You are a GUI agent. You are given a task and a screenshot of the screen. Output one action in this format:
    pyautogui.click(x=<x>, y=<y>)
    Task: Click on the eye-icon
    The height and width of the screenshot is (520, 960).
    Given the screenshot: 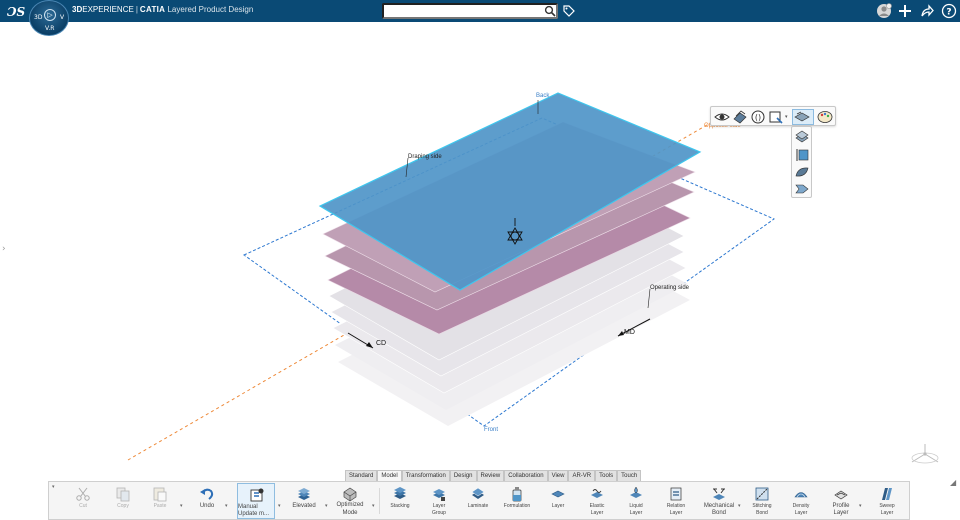 What is the action you would take?
    pyautogui.click(x=722, y=117)
    